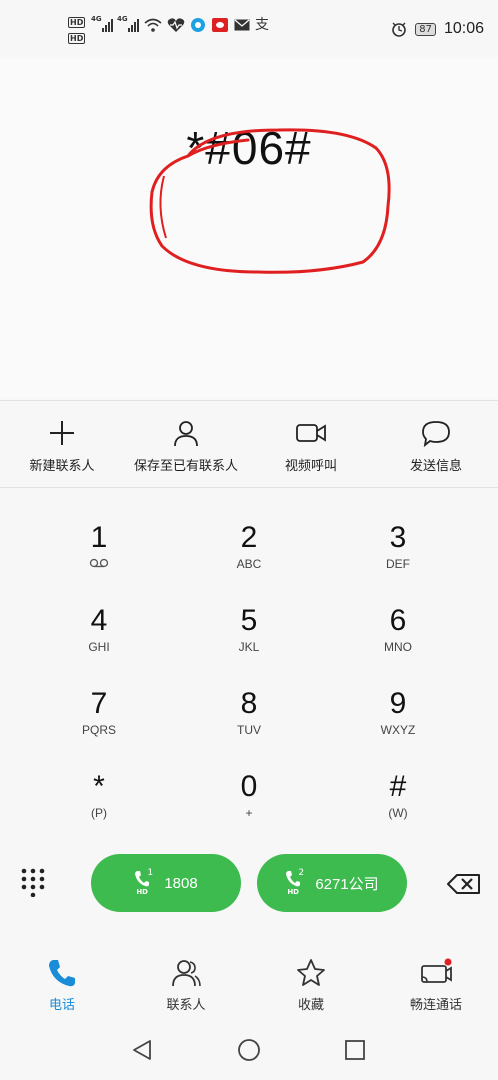  I want to click on key-digit: 6, so click(398, 620).